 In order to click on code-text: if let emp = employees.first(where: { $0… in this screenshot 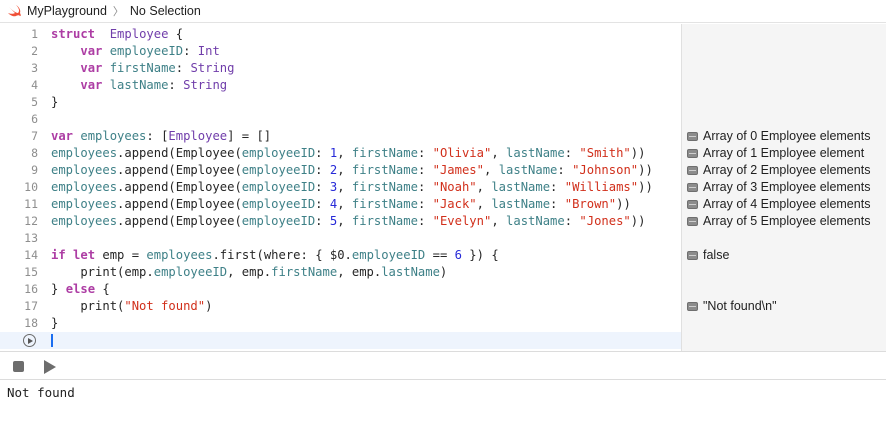, I will do `click(275, 255)`.